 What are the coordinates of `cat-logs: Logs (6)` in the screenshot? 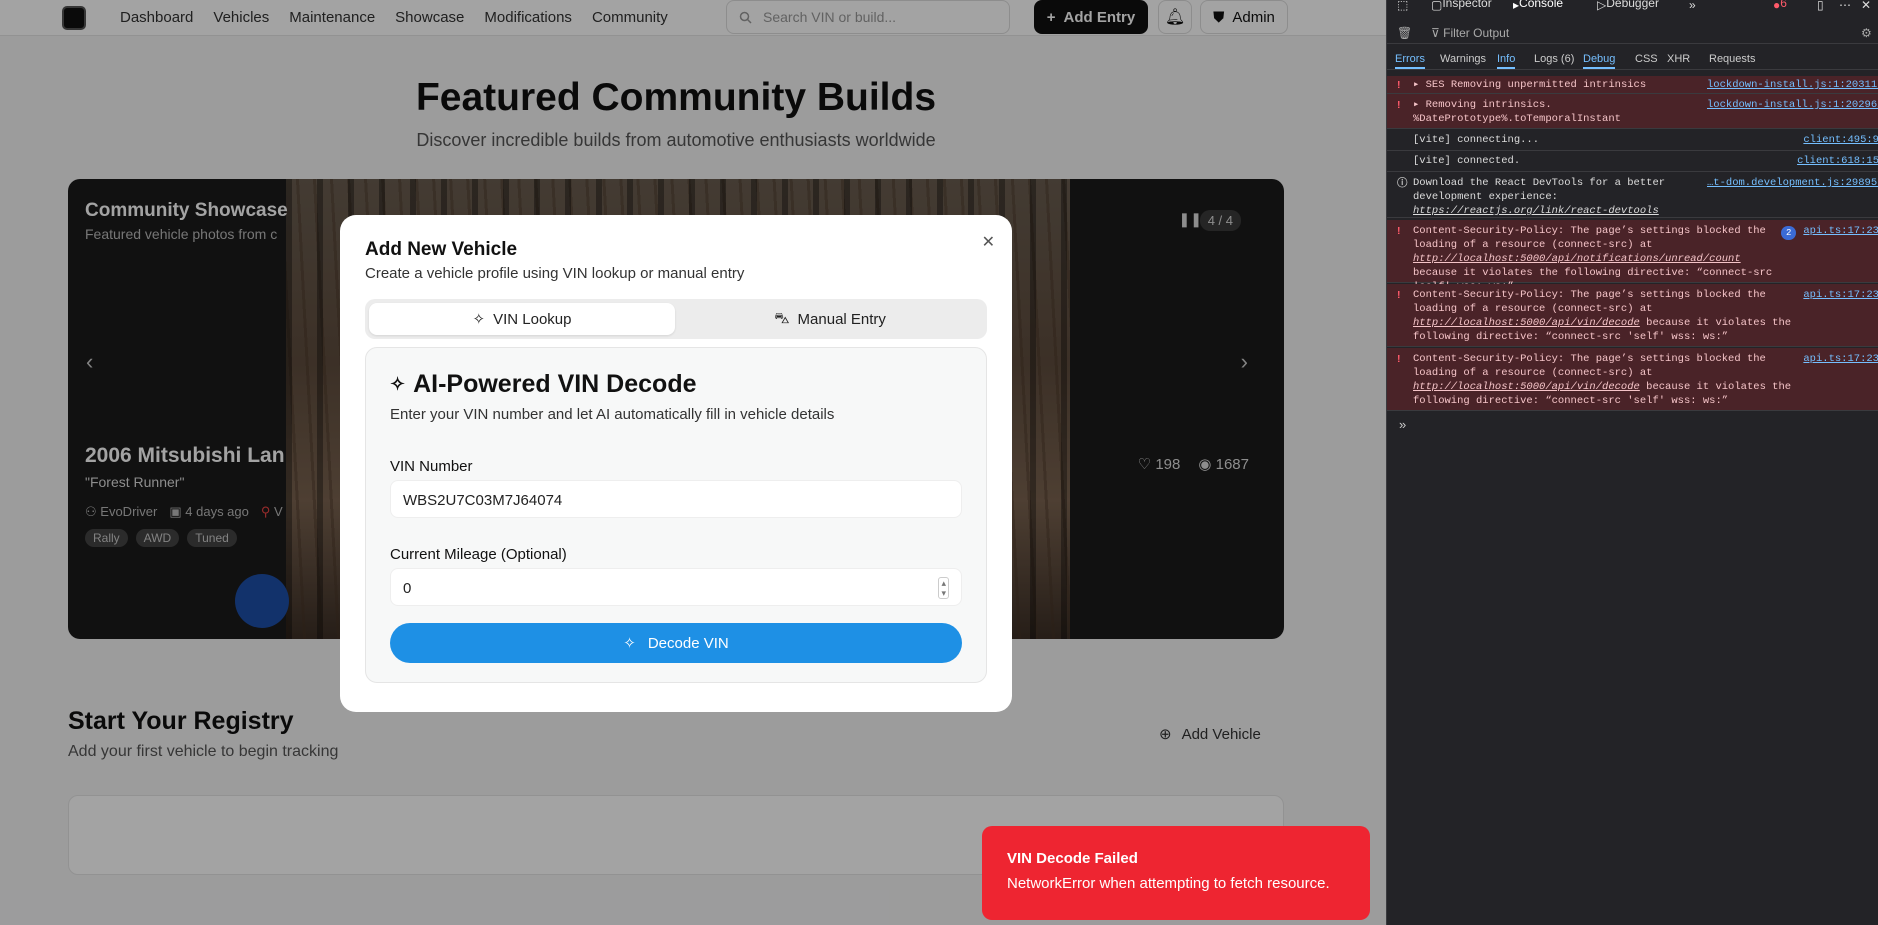 It's located at (1554, 59).